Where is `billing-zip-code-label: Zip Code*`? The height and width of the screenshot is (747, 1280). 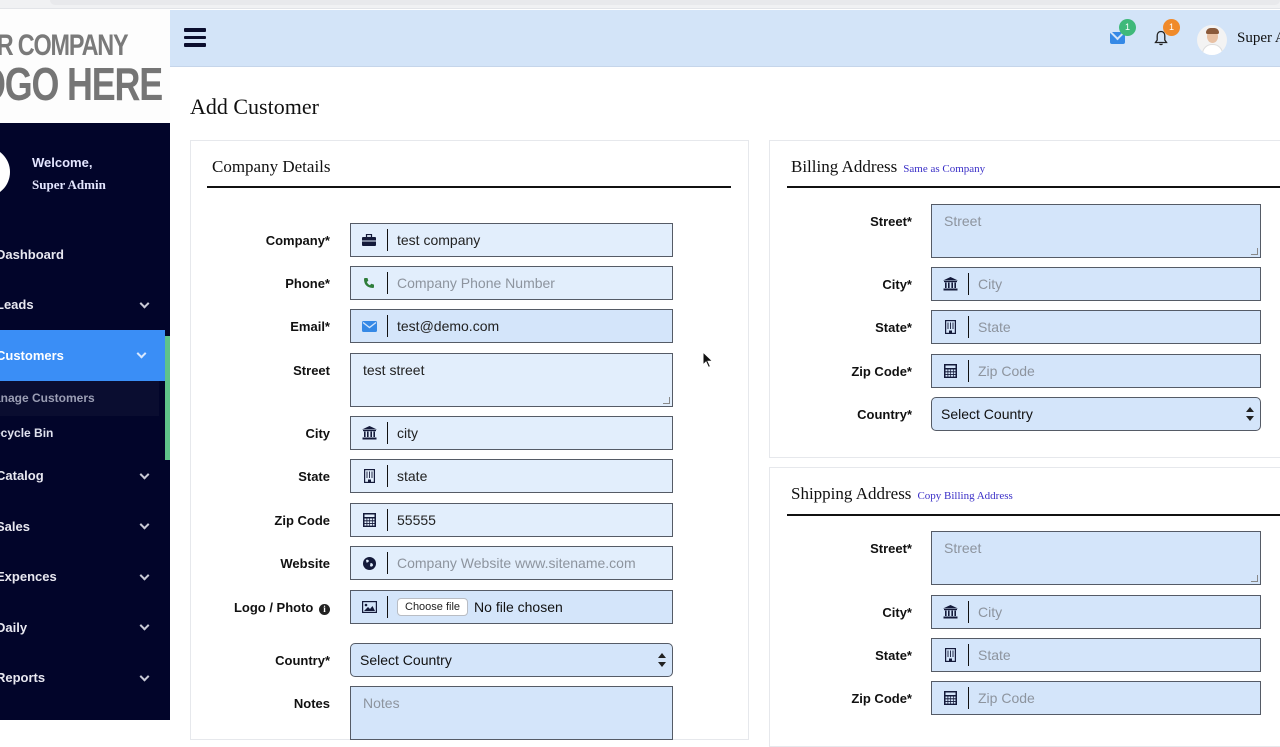
billing-zip-code-label: Zip Code* is located at coordinates (881, 371).